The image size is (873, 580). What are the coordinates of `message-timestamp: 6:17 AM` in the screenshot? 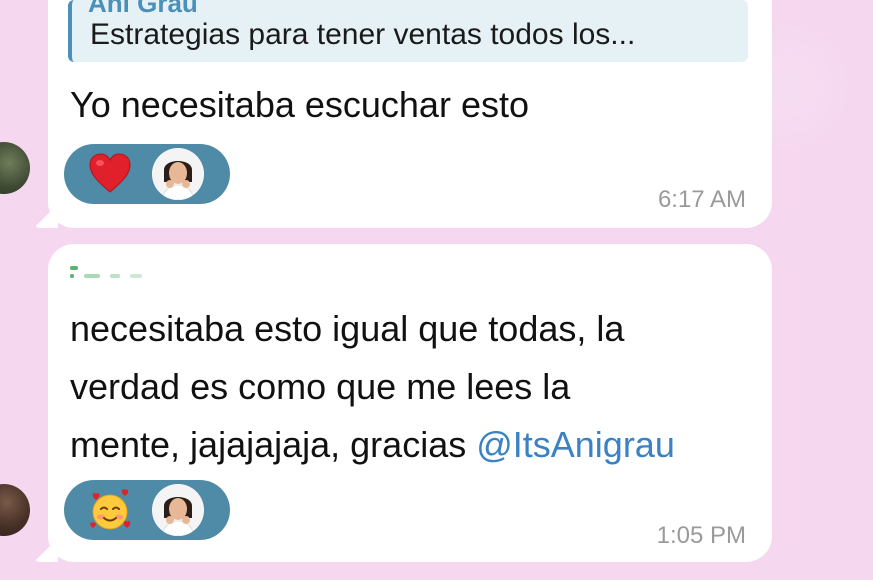 It's located at (701, 199).